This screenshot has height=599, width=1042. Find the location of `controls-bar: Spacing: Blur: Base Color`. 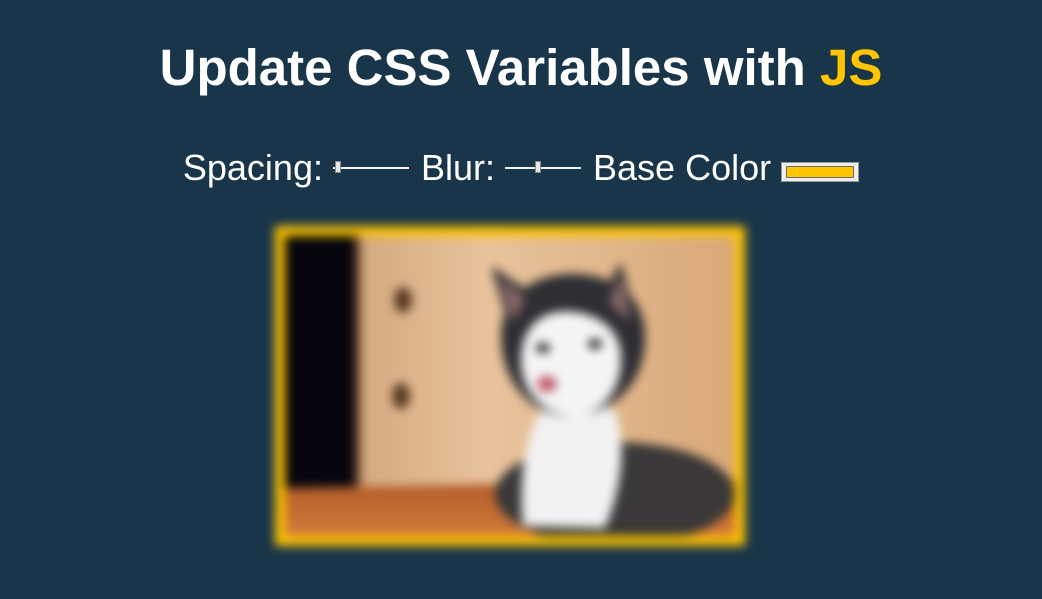

controls-bar: Spacing: Blur: Base Color is located at coordinates (521, 168).